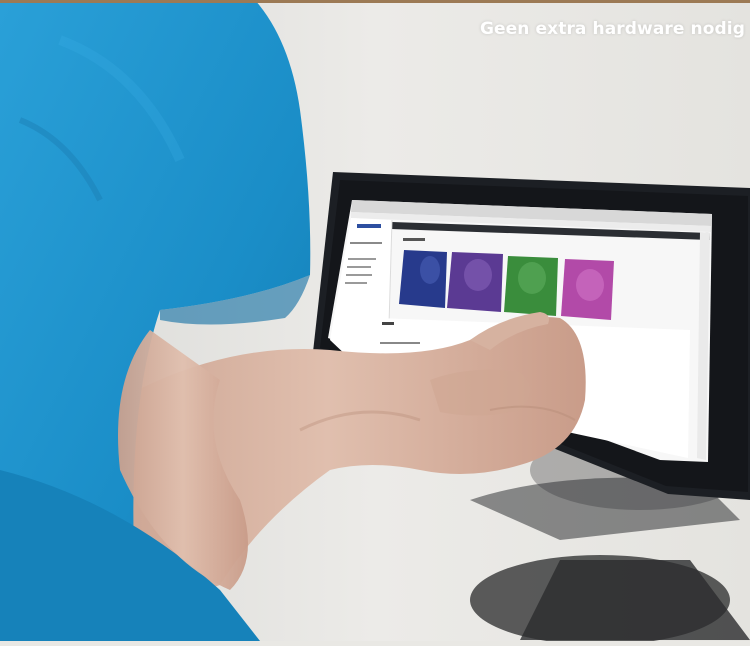 The width and height of the screenshot is (750, 646). What do you see at coordinates (375, 1) in the screenshot?
I see `top-edge-strip` at bounding box center [375, 1].